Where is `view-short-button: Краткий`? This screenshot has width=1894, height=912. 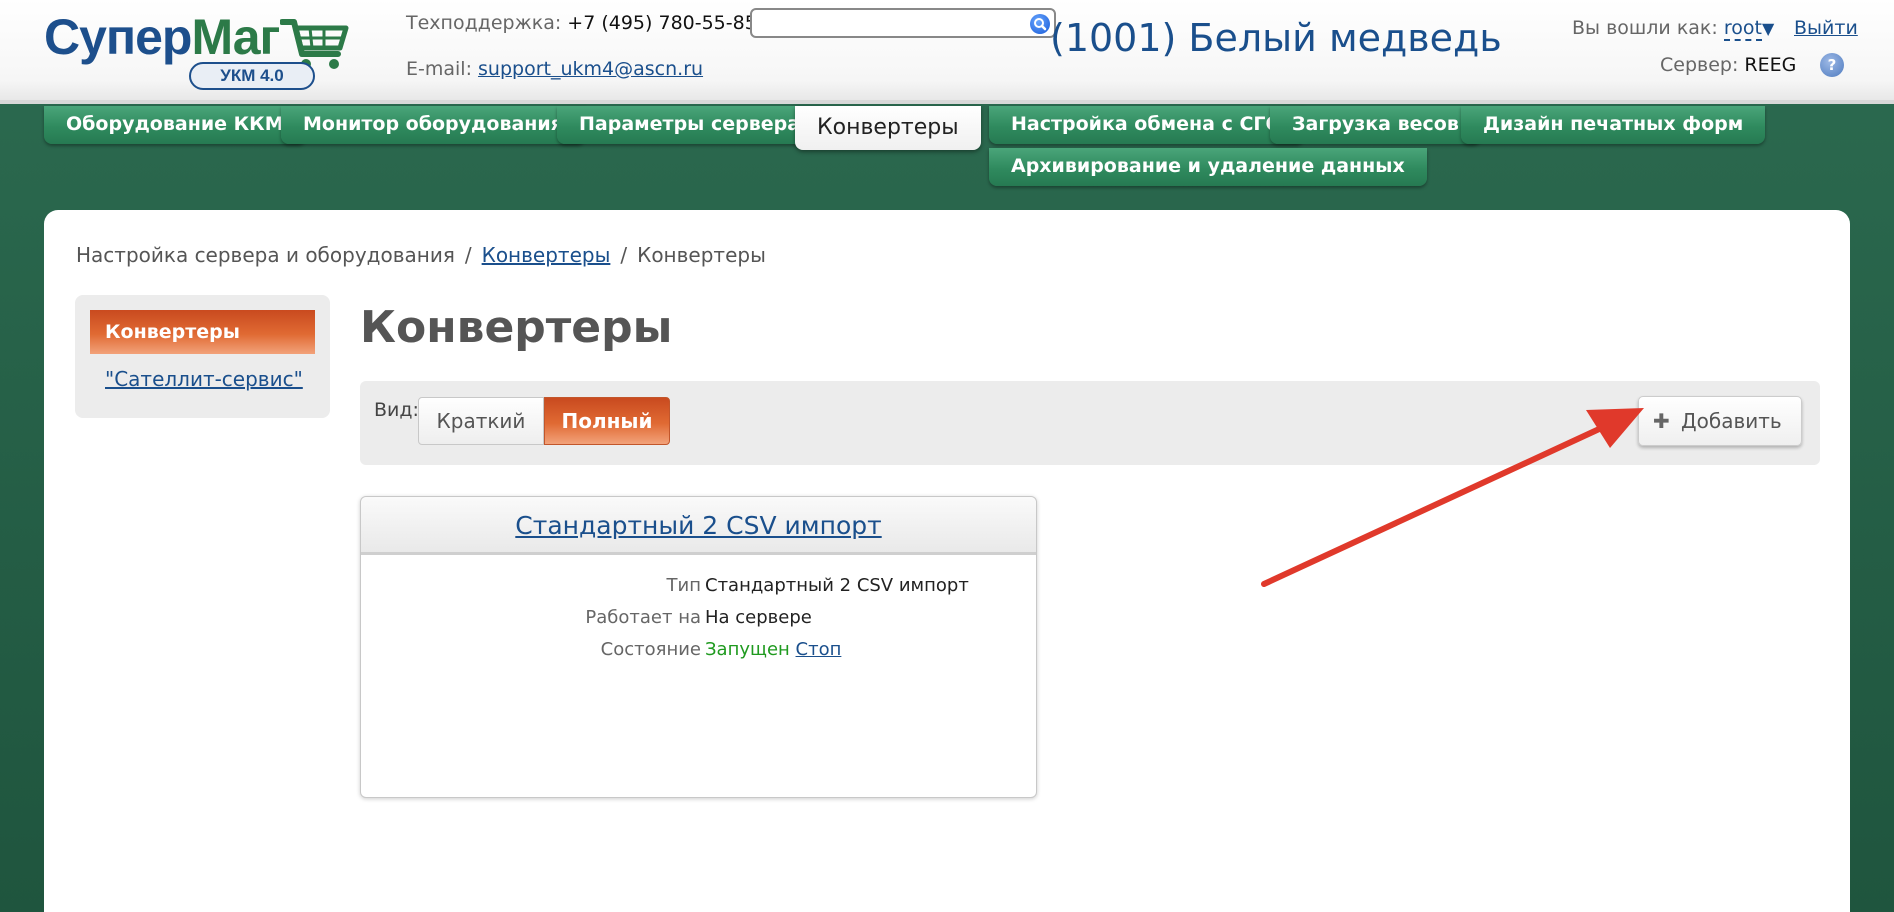
view-short-button: Краткий is located at coordinates (481, 421).